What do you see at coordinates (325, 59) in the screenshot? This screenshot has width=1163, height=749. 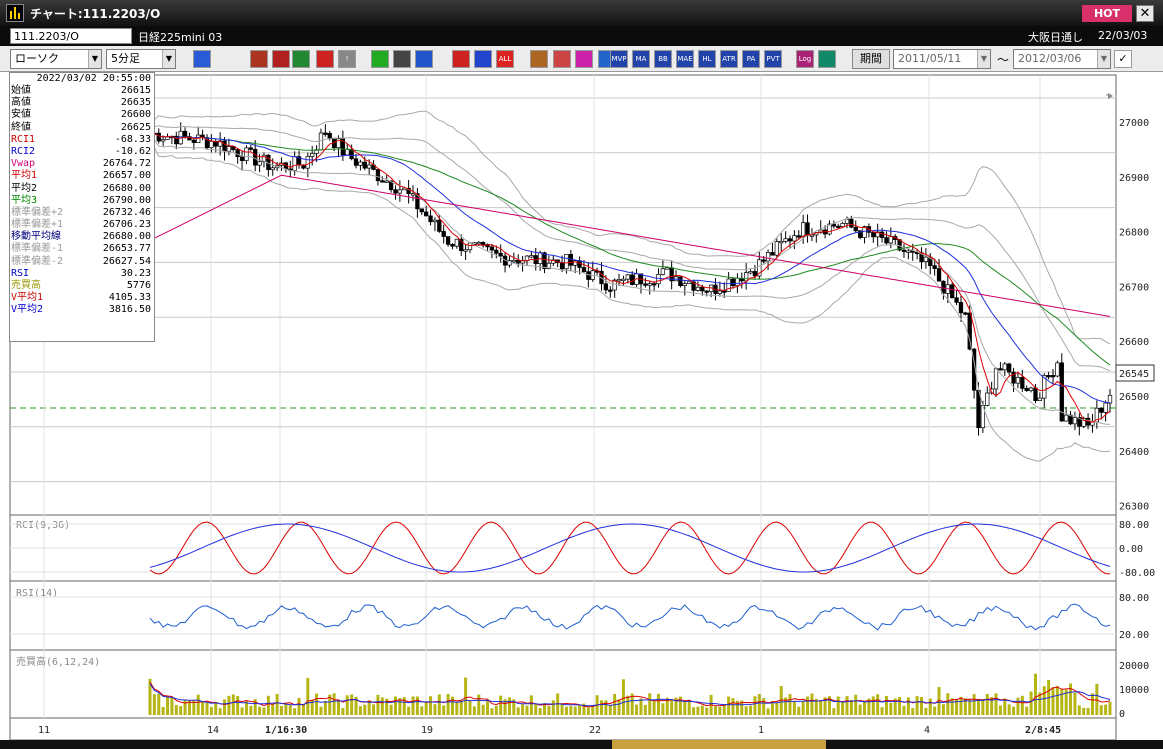 I see `candle-compare-icon` at bounding box center [325, 59].